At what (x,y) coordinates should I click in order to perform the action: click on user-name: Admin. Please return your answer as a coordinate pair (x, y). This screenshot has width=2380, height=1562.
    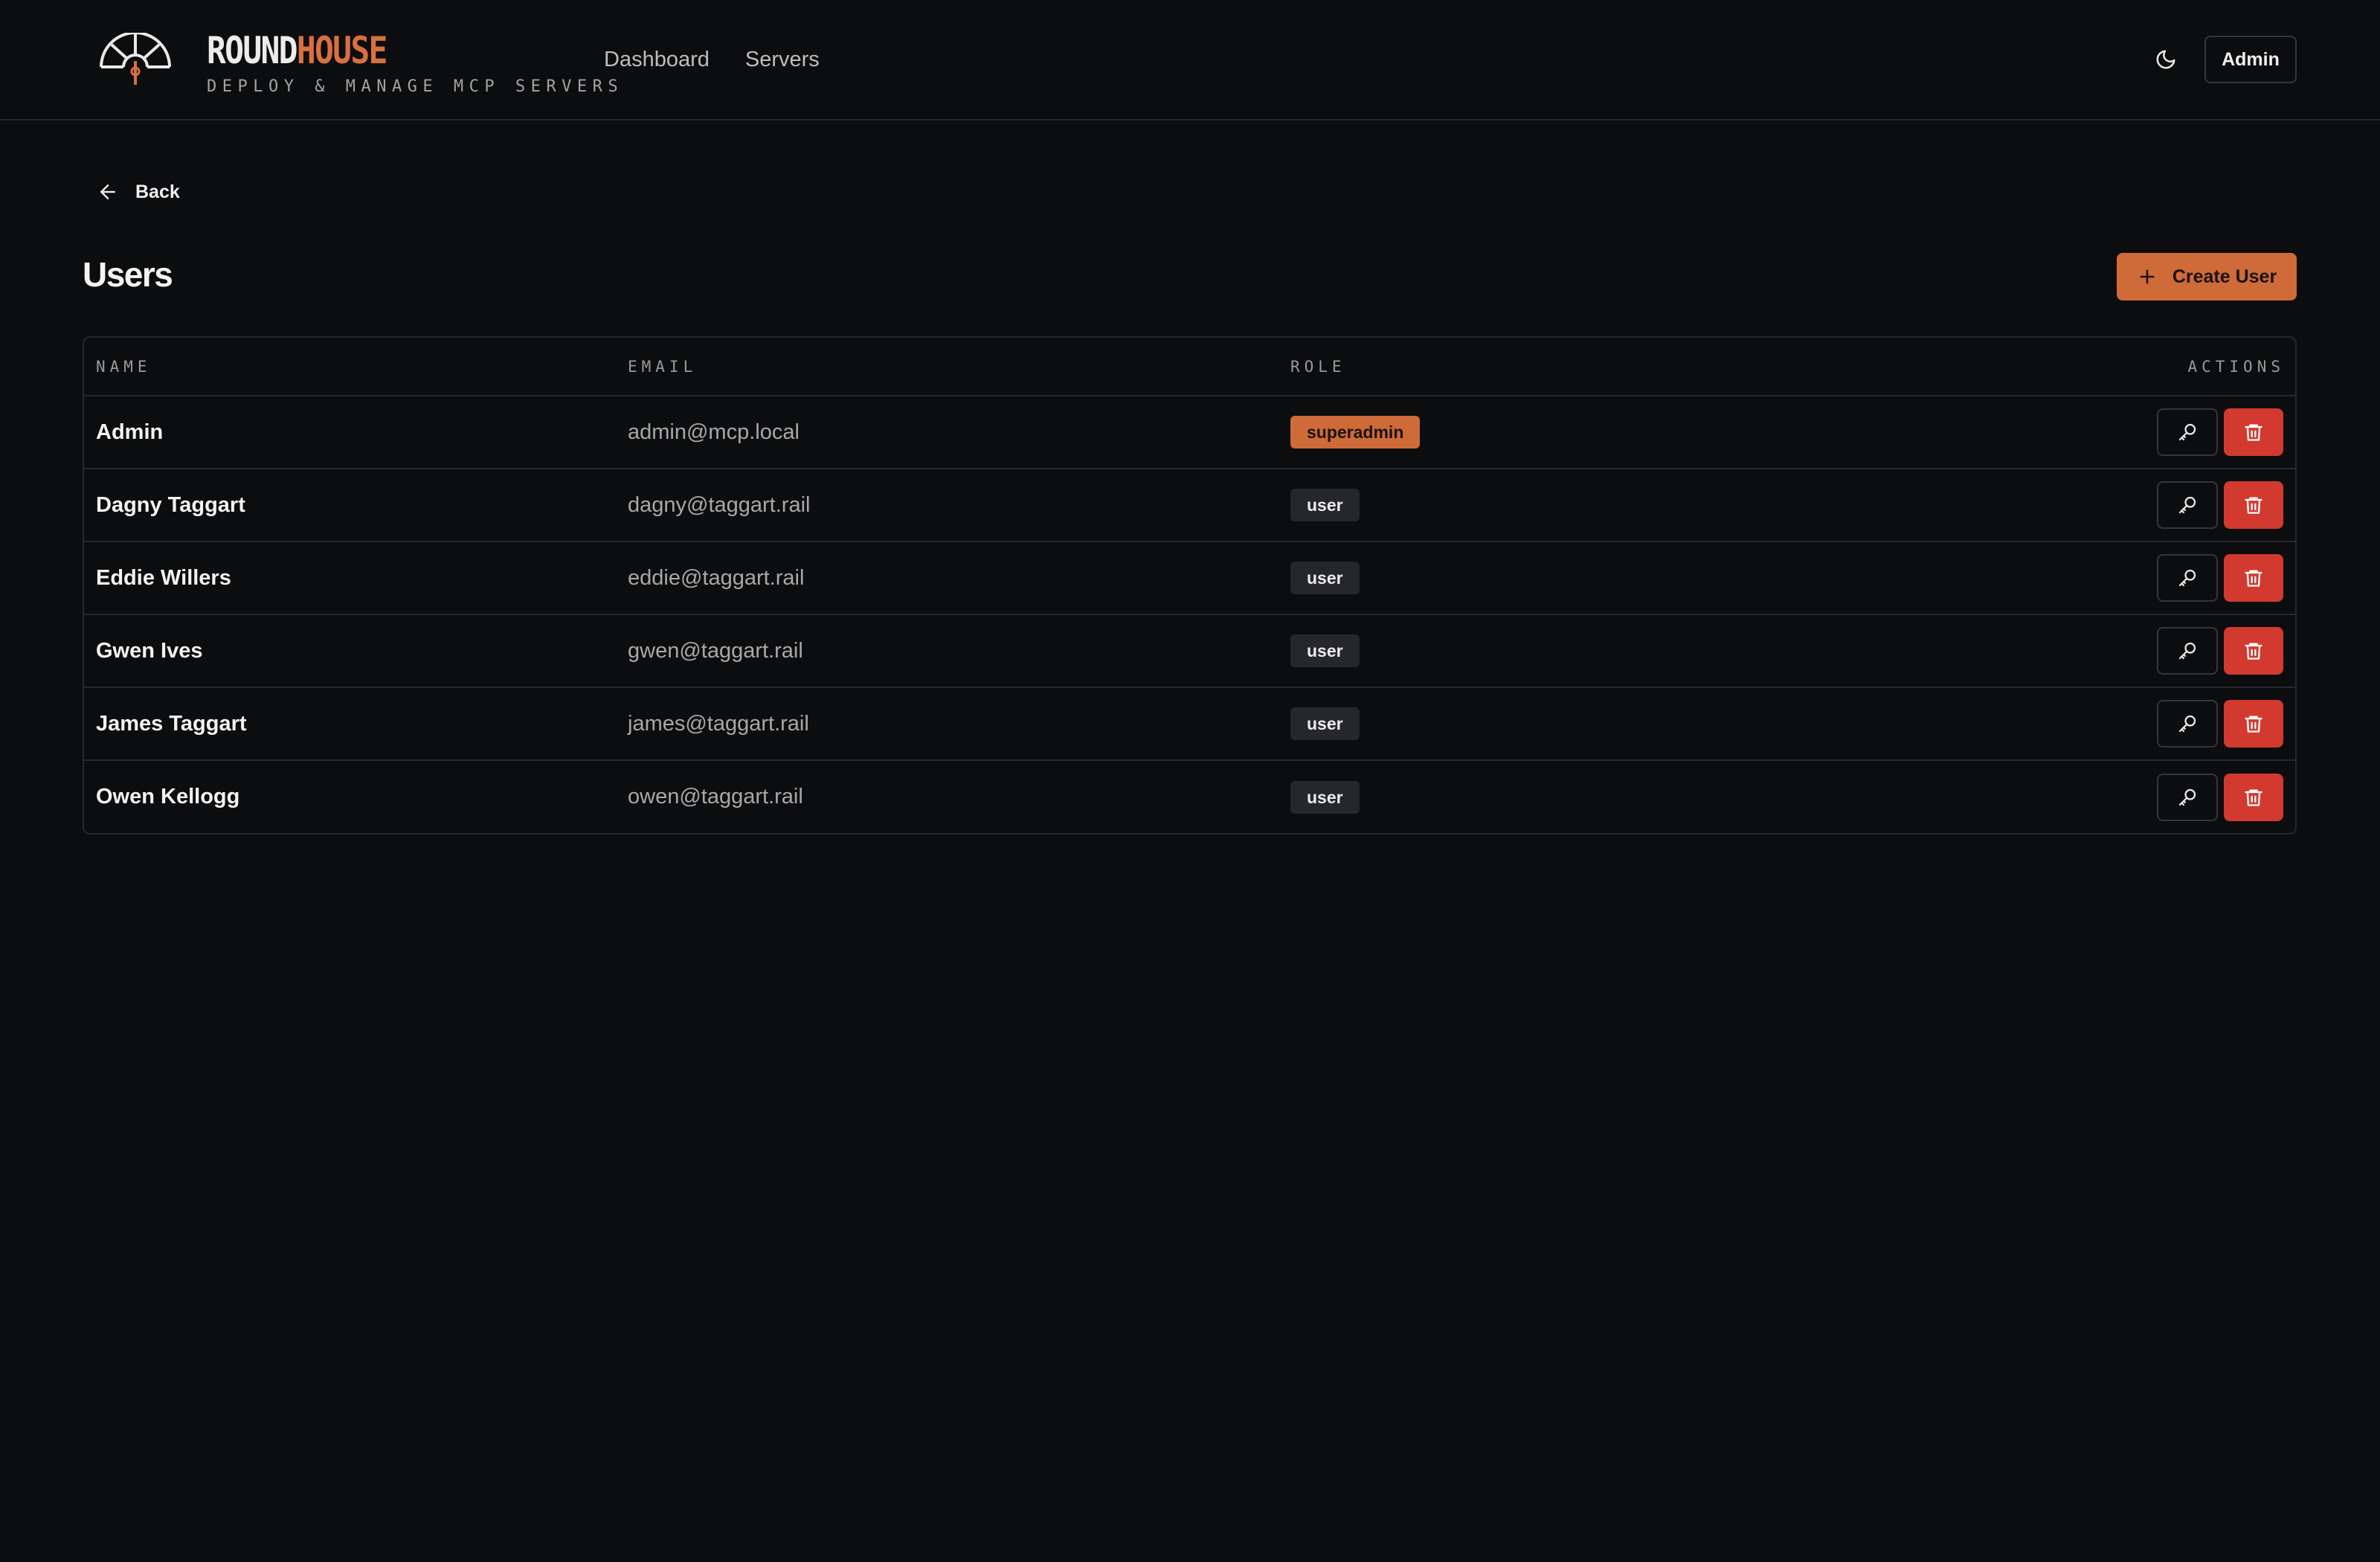
    Looking at the image, I should click on (130, 432).